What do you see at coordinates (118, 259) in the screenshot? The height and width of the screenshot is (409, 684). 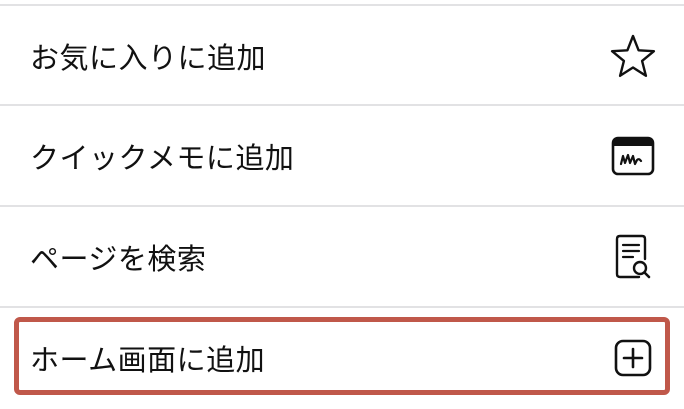 I see `menu-item-label: ページを検索` at bounding box center [118, 259].